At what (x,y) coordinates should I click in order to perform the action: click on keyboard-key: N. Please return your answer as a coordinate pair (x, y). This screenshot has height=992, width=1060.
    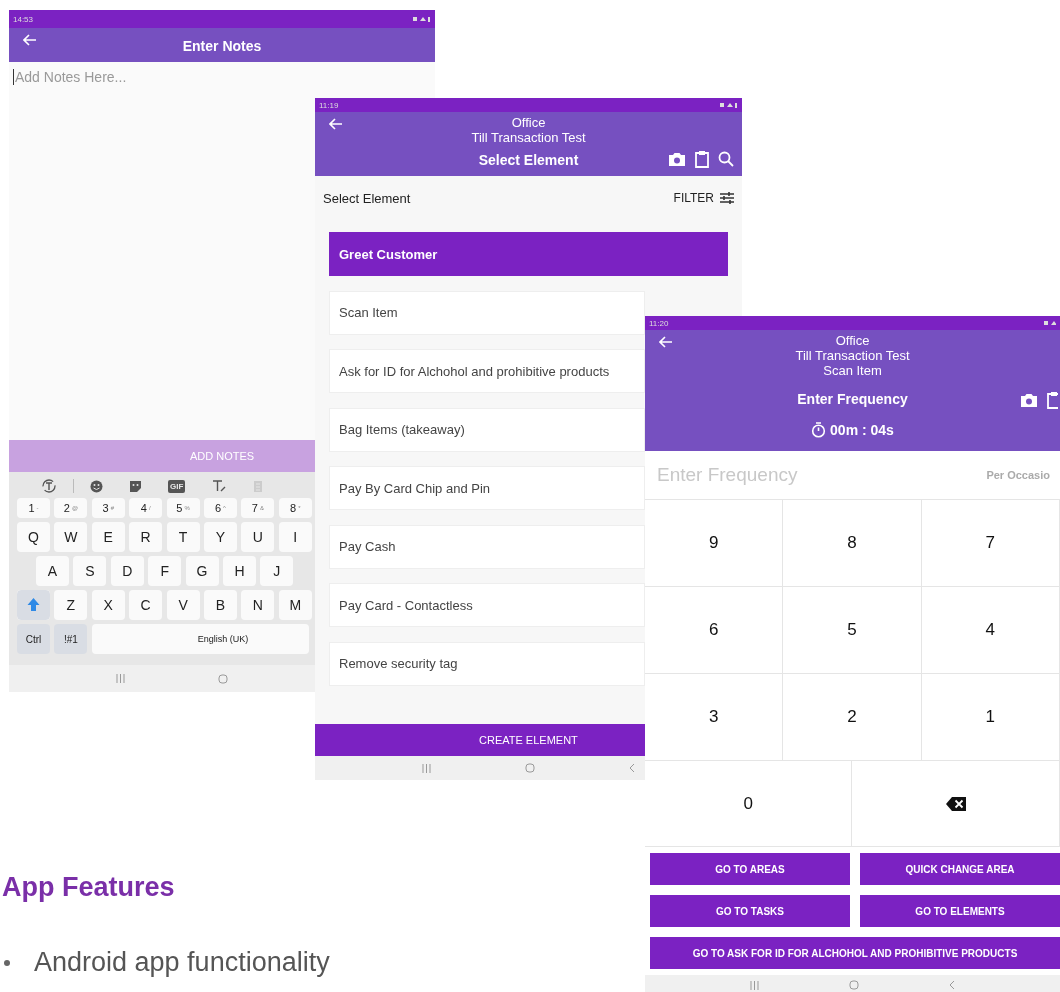
    Looking at the image, I should click on (258, 605).